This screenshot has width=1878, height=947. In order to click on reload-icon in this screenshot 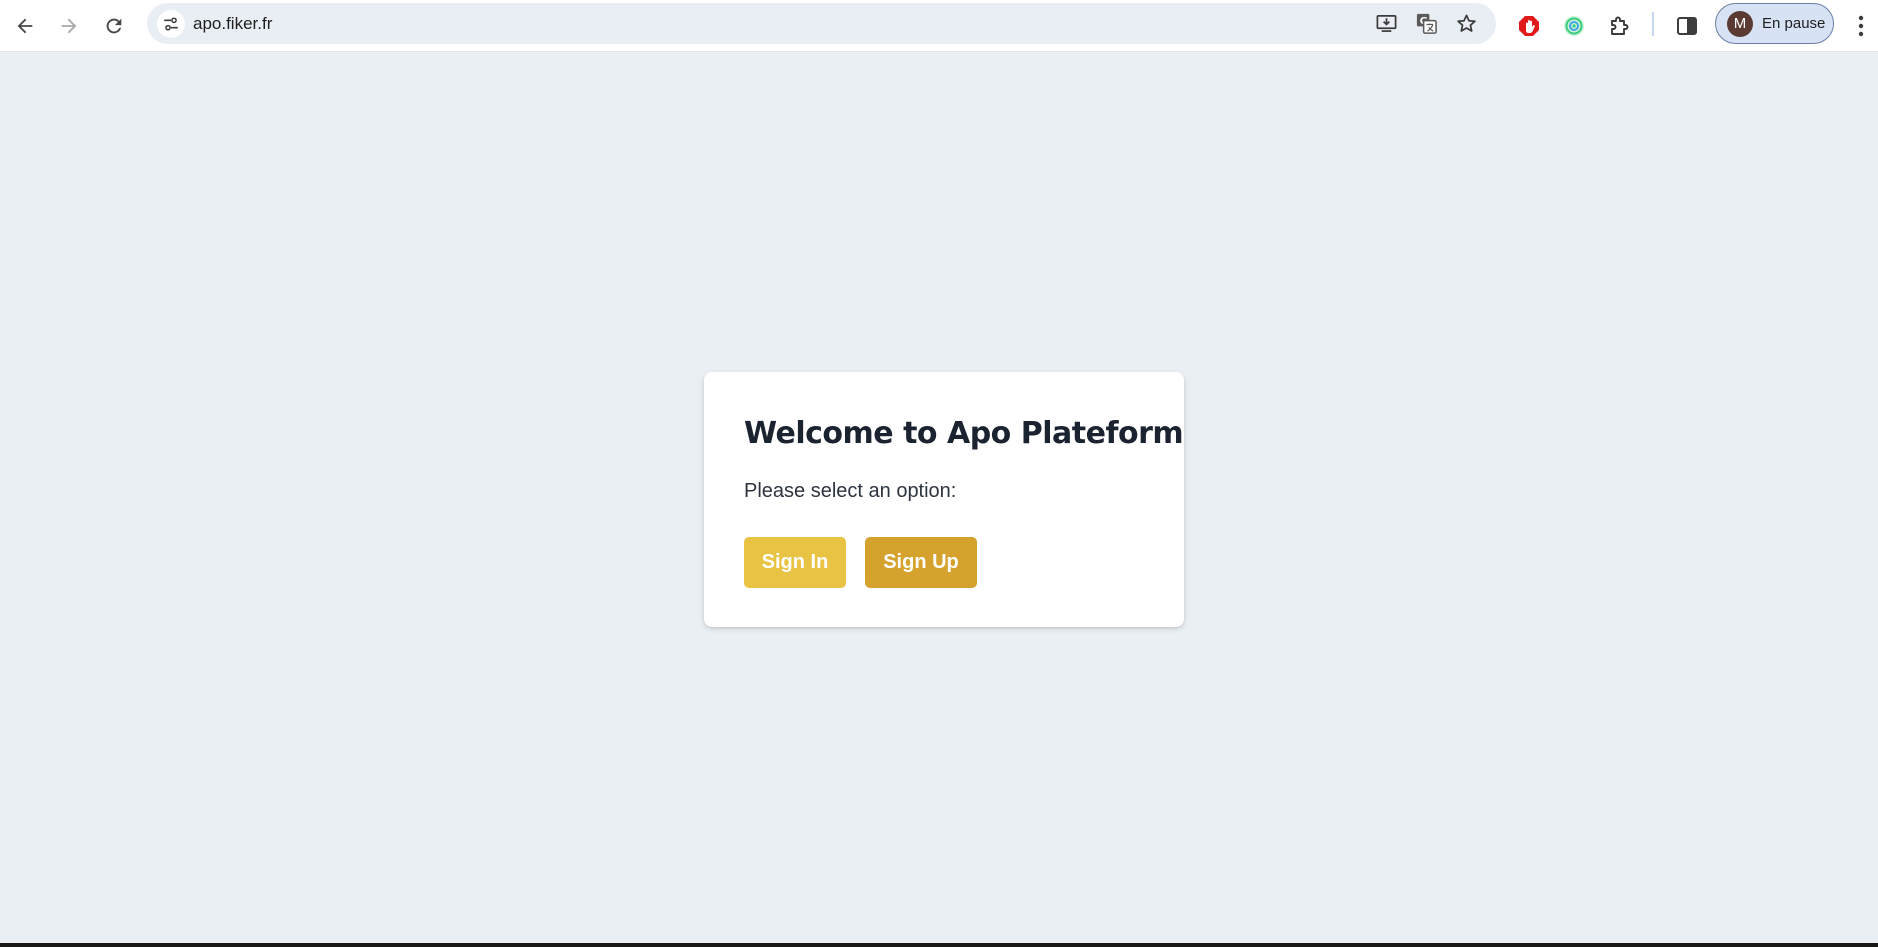, I will do `click(114, 26)`.